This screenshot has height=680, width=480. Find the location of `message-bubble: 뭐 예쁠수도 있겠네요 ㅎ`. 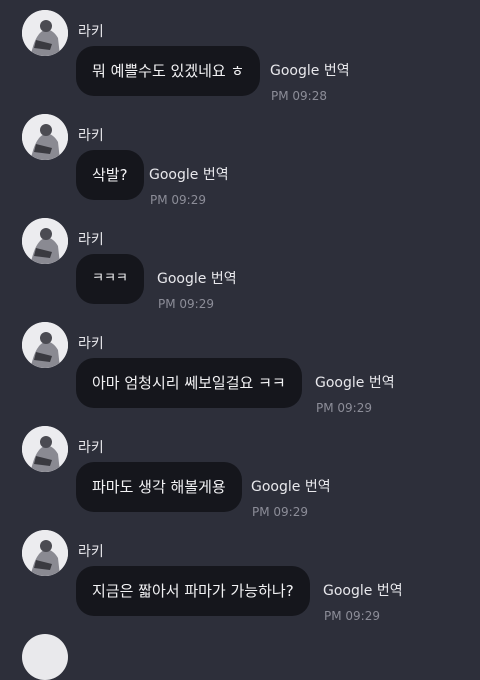

message-bubble: 뭐 예쁠수도 있겠네요 ㅎ is located at coordinates (168, 71).